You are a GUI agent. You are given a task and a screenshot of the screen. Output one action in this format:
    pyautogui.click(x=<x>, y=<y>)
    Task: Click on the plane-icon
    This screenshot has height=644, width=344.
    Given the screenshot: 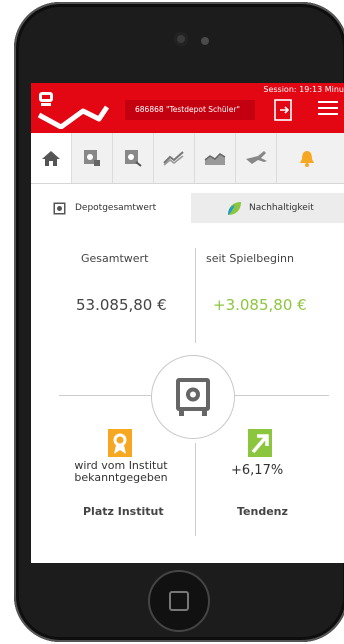 What is the action you would take?
    pyautogui.click(x=256, y=157)
    